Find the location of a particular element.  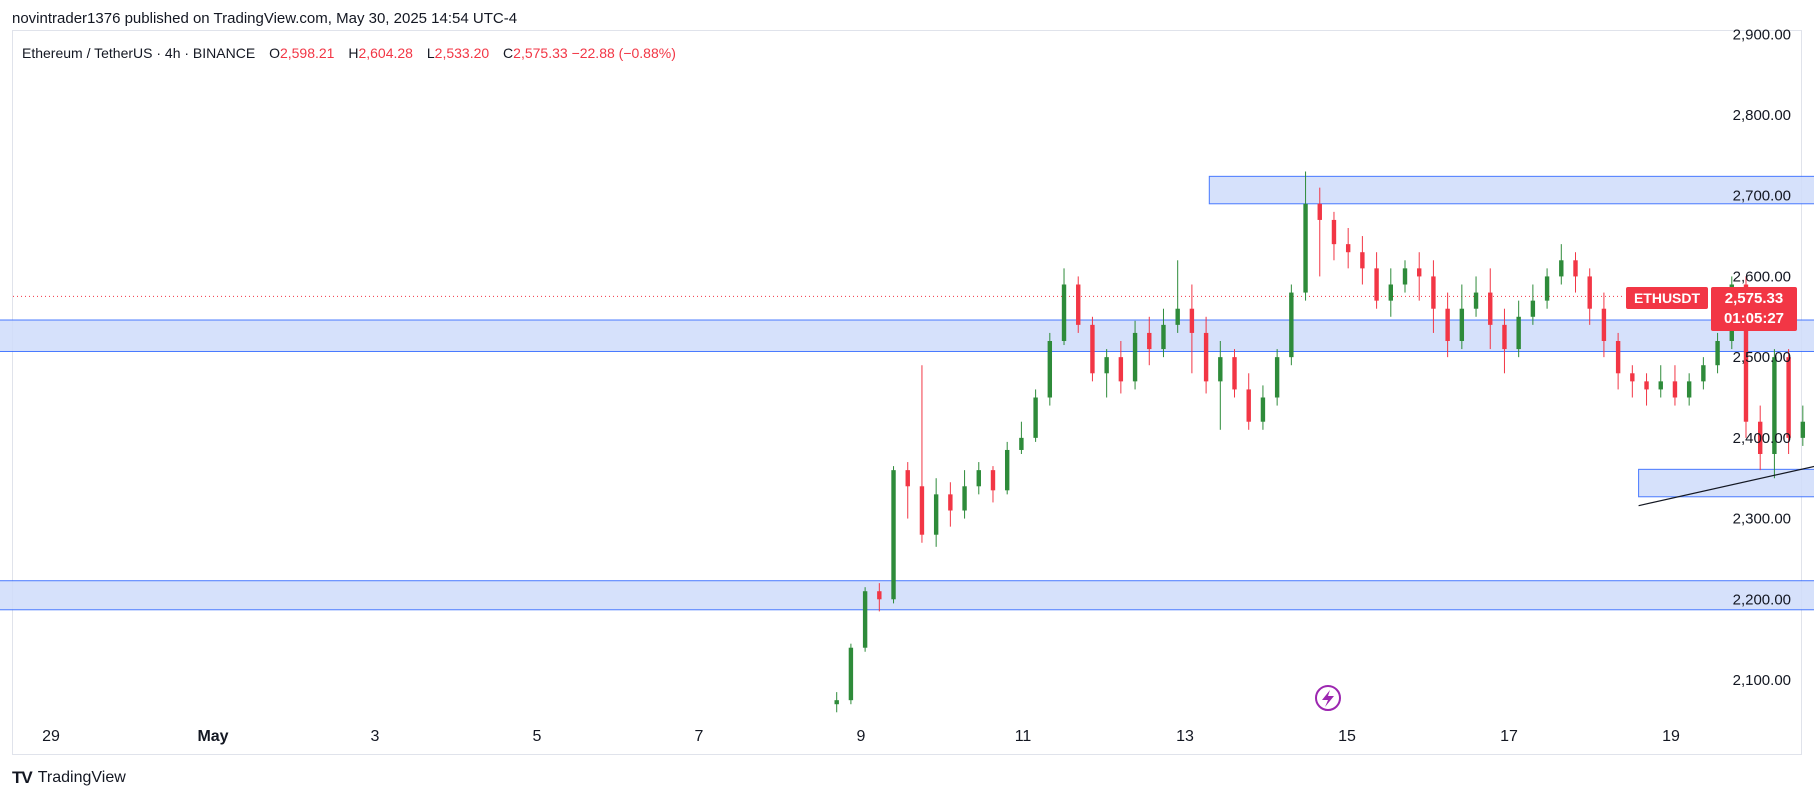

legend-o-label: O is located at coordinates (274, 53).